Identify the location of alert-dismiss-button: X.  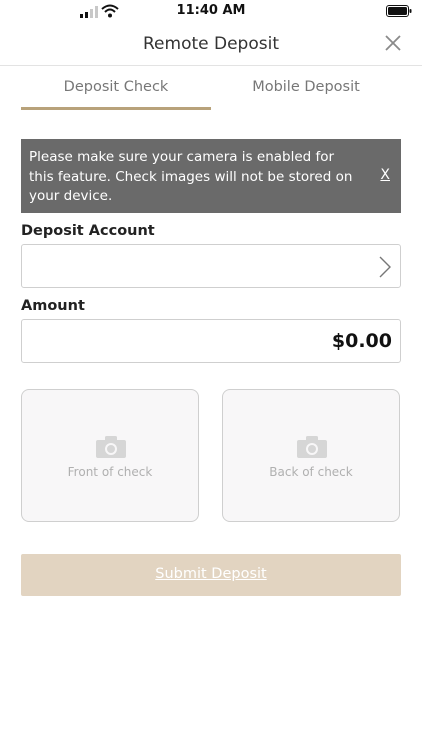
(385, 175).